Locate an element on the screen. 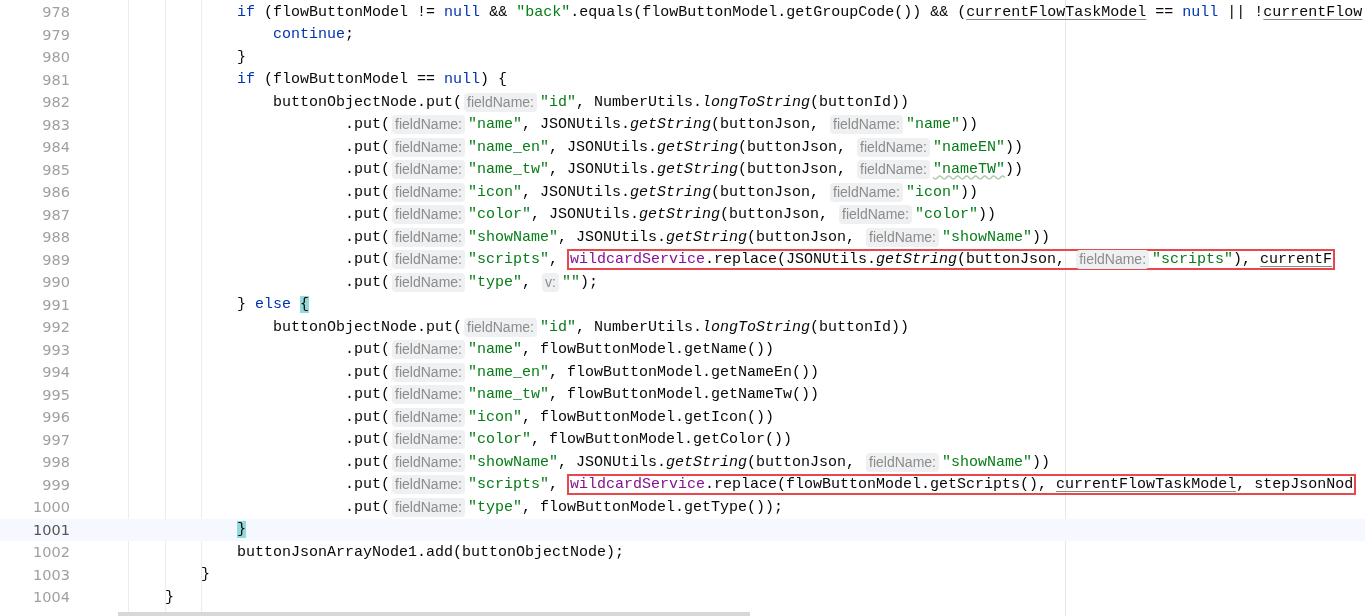 The image size is (1365, 616). code-text: (flowButtonModel != is located at coordinates (350, 12).